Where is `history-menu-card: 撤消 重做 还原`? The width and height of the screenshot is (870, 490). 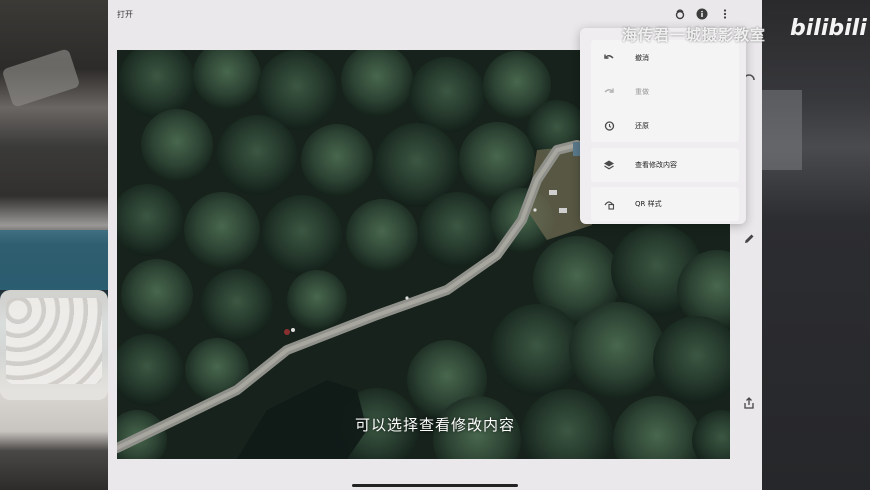
history-menu-card: 撤消 重做 还原 is located at coordinates (665, 91).